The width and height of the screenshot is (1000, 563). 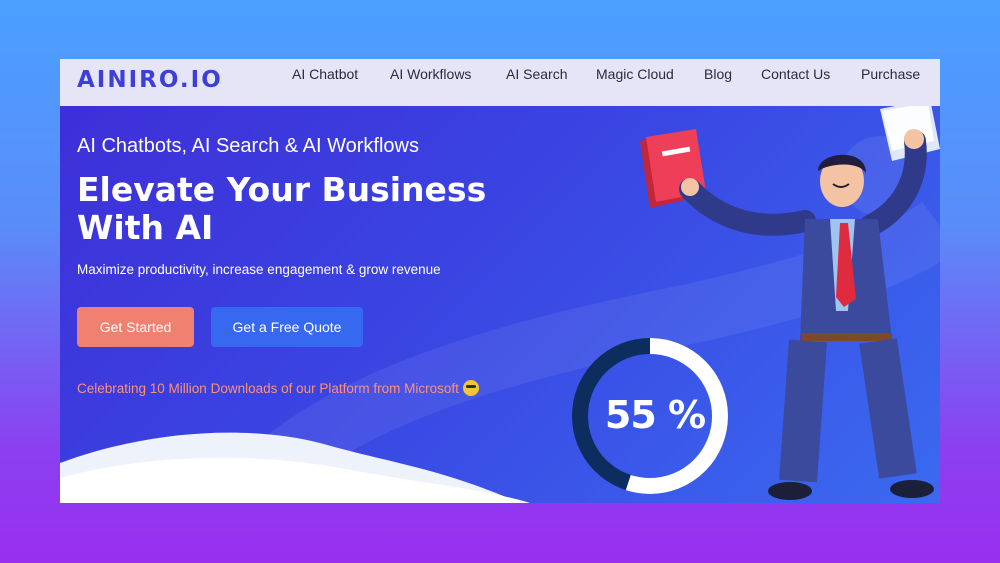 I want to click on hero-headline: Elevate Your Business With AI, so click(x=282, y=208).